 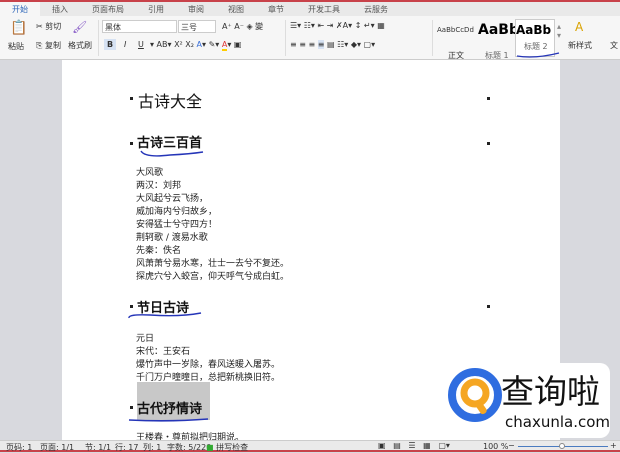 What do you see at coordinates (39, 45) in the screenshot?
I see `copy-icon: ⎘` at bounding box center [39, 45].